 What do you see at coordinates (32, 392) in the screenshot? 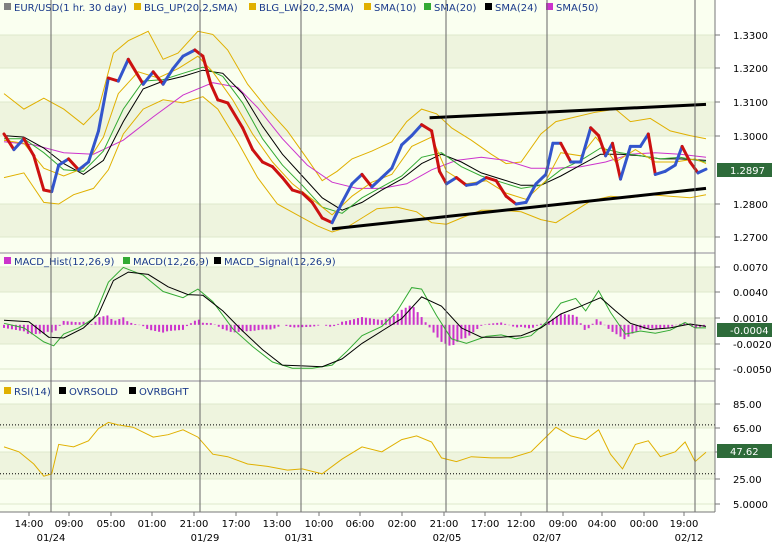
I see `legend-rsi: RSI(14)` at bounding box center [32, 392].